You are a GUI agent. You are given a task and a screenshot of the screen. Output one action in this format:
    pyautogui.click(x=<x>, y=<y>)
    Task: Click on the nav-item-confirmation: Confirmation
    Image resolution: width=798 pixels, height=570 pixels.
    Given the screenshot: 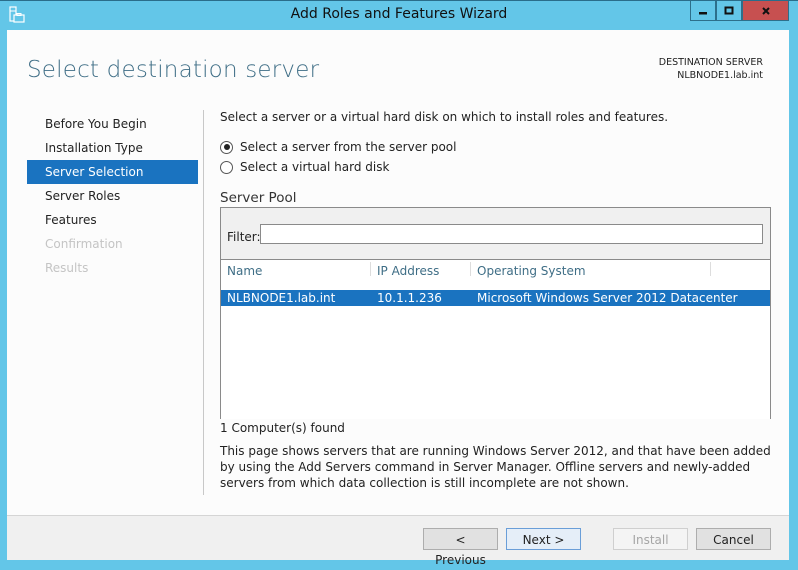 What is the action you would take?
    pyautogui.click(x=84, y=244)
    